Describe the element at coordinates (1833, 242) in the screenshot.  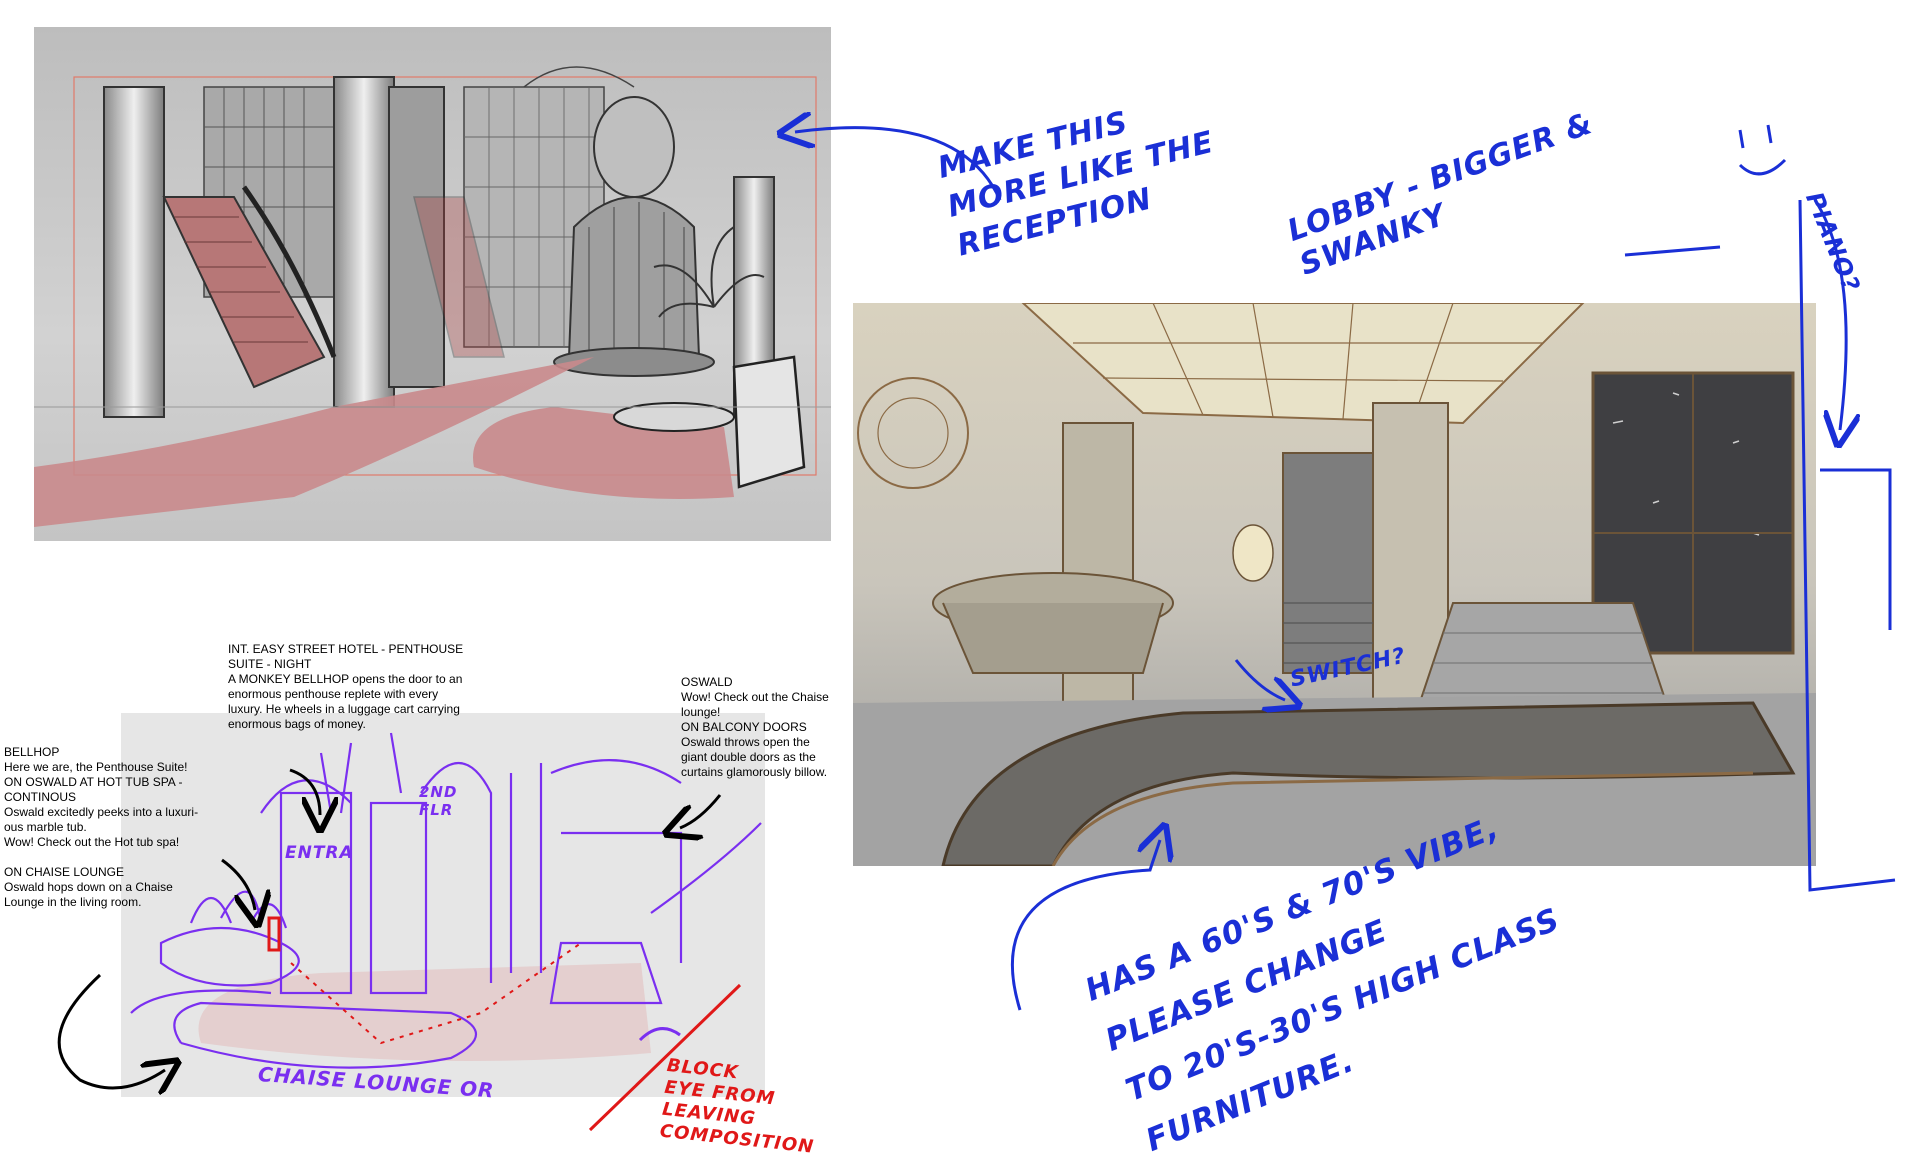
I see `piano-note: piano?` at that location.